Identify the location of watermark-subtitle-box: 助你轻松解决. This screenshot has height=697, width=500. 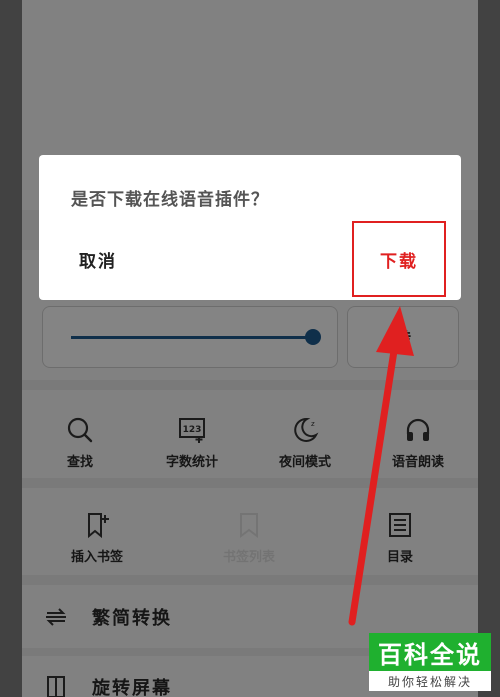
(430, 681).